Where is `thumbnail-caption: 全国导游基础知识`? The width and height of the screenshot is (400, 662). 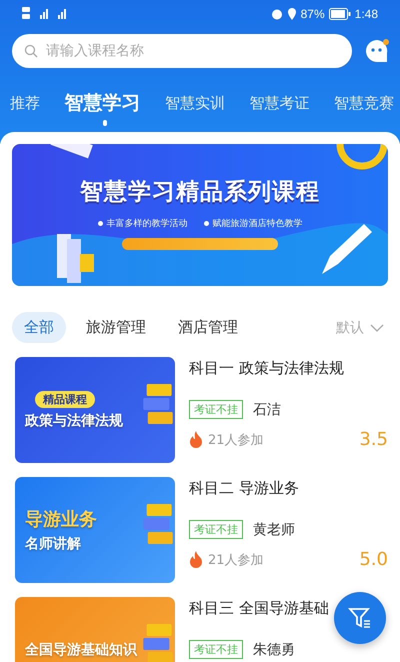
thumbnail-caption: 全国导游基础知识 is located at coordinates (81, 650).